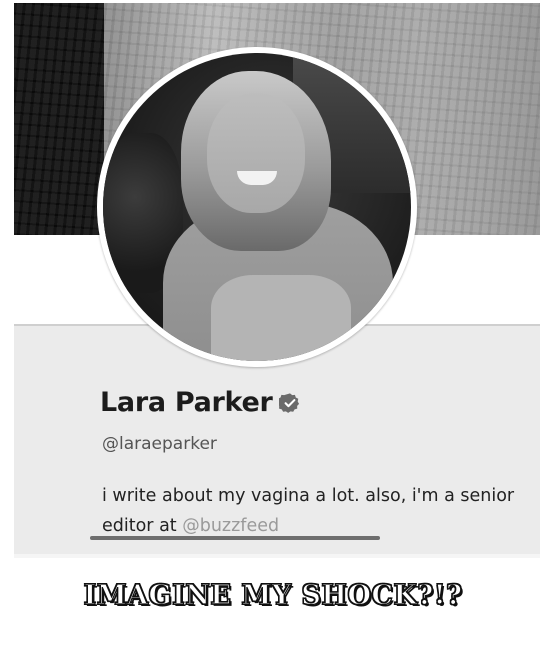 The height and width of the screenshot is (646, 546). What do you see at coordinates (159, 444) in the screenshot?
I see `profile-handle: @laraeparker` at bounding box center [159, 444].